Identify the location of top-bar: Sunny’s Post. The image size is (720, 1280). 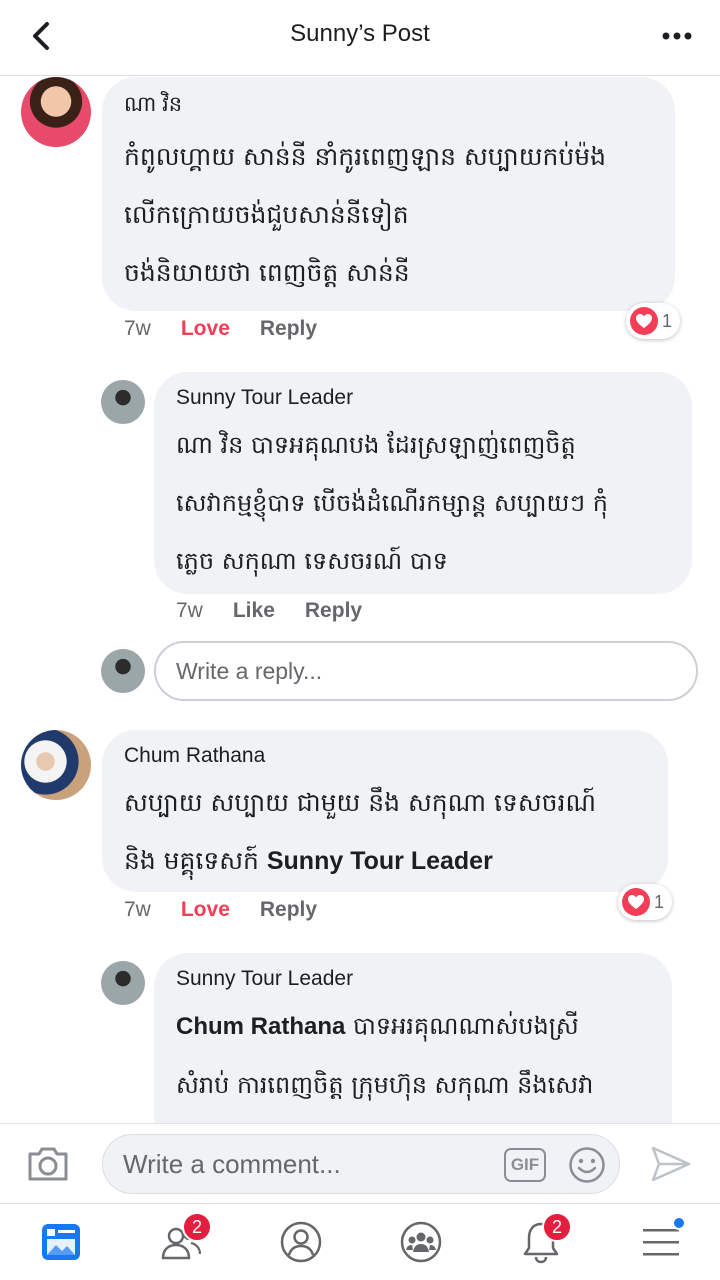
(360, 38).